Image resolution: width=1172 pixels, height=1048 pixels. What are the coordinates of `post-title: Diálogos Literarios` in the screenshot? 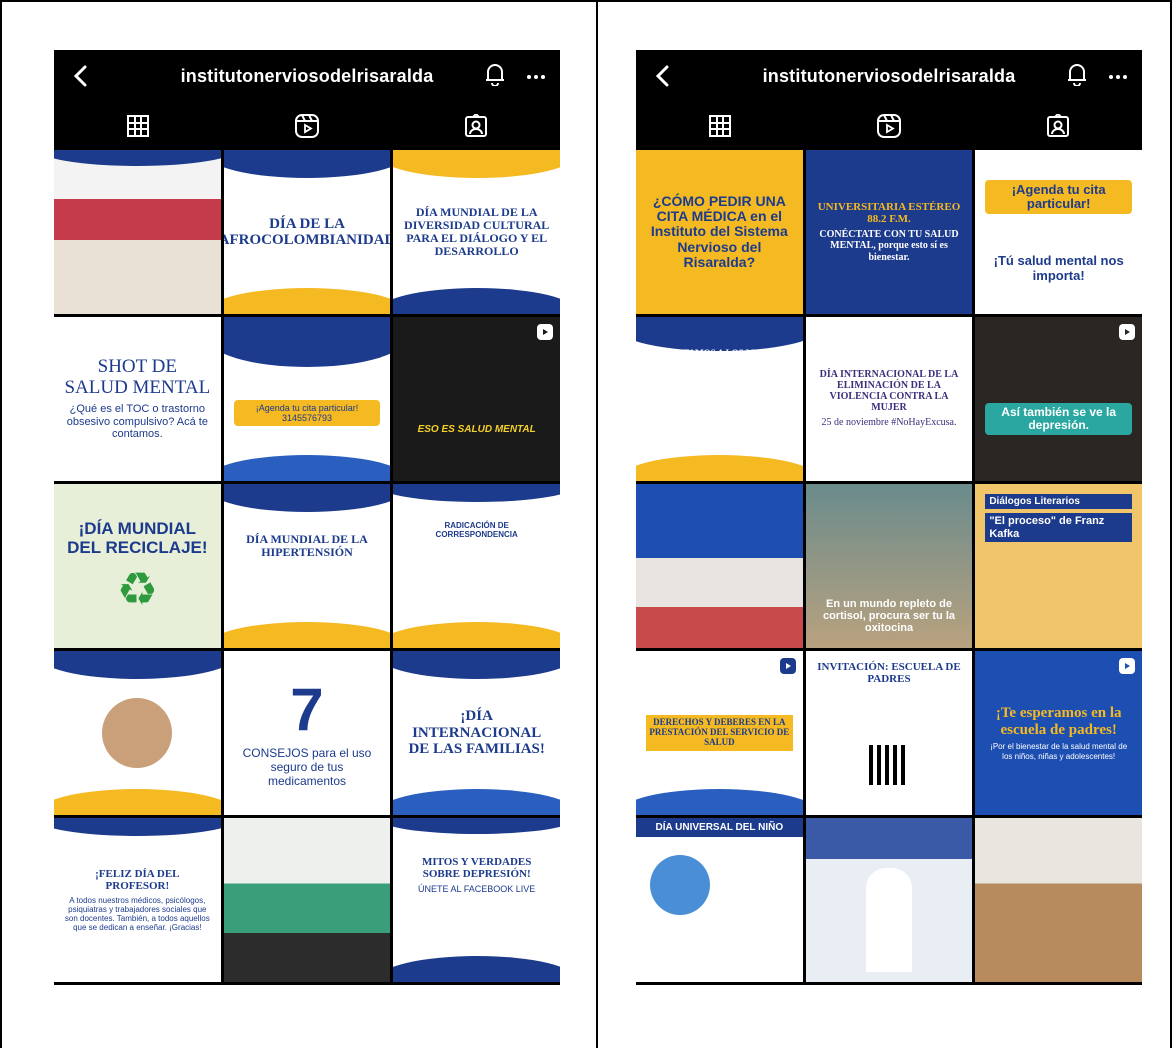 It's located at (1058, 501).